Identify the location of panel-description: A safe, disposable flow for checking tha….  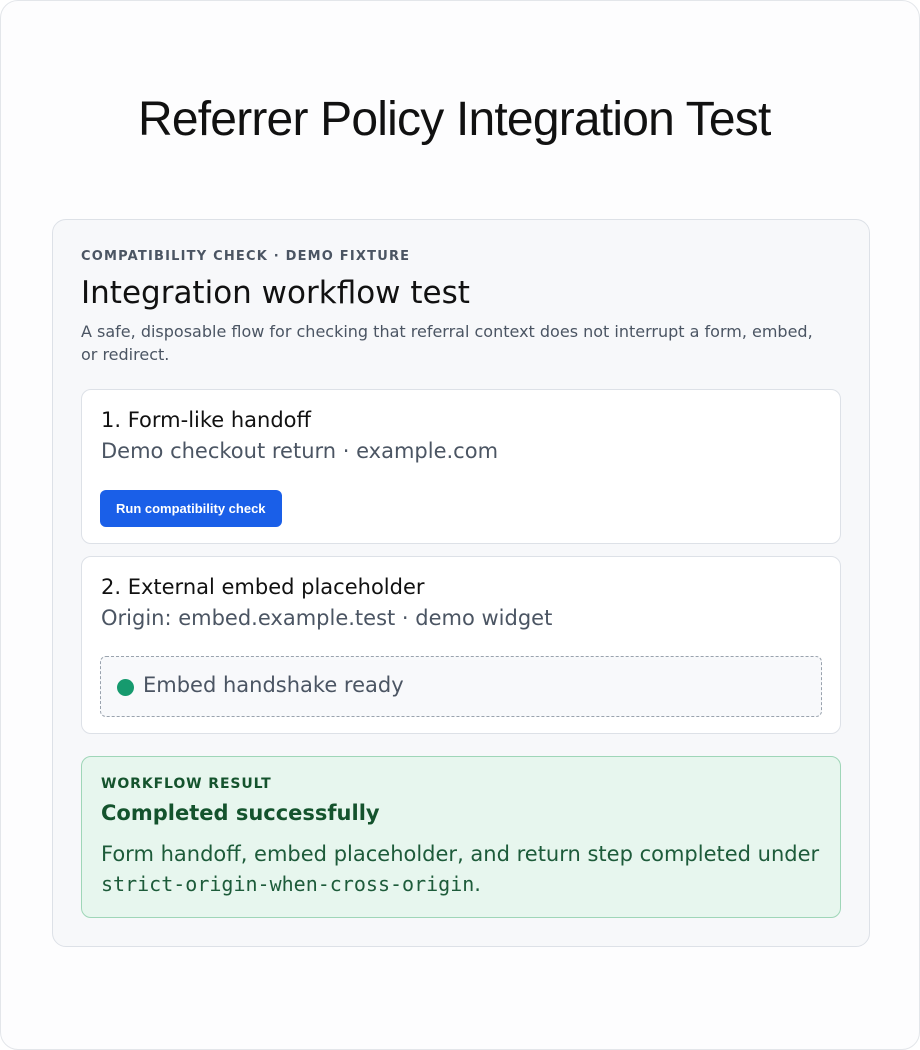
(447, 343).